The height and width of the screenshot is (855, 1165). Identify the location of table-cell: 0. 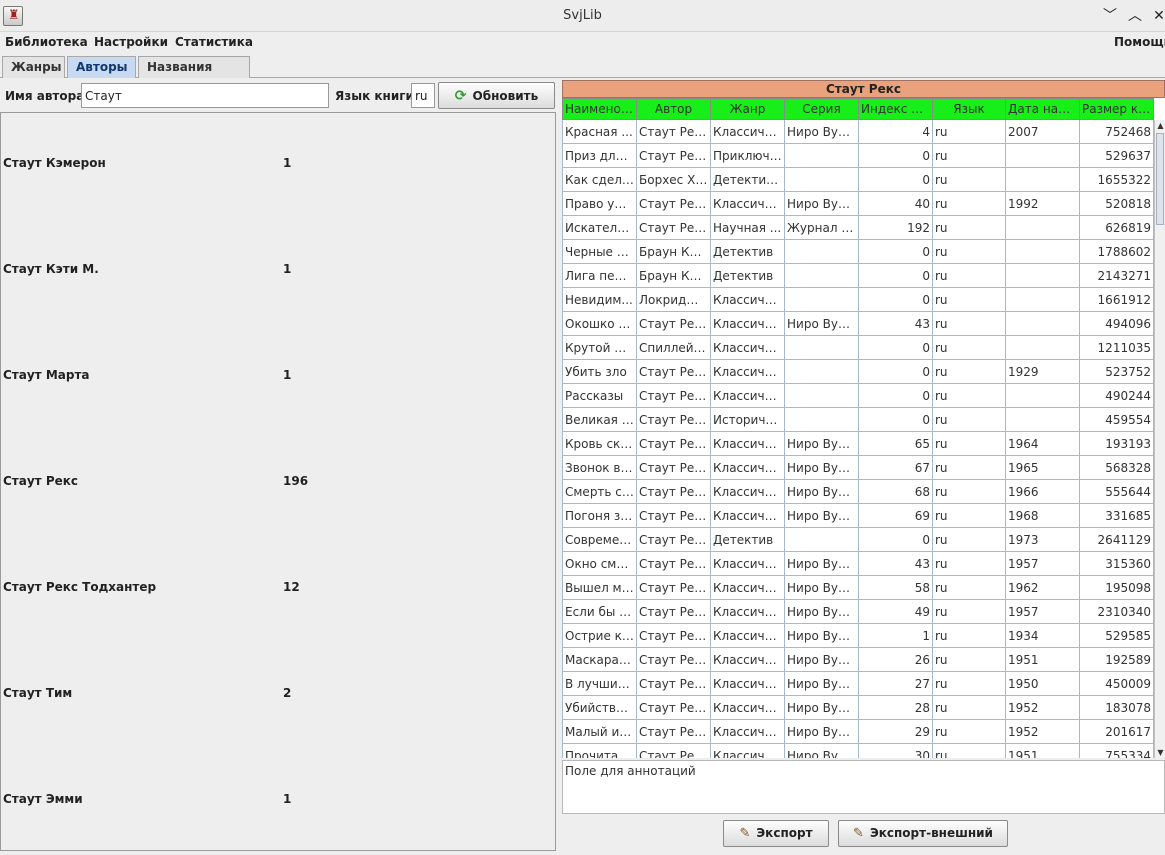
(895, 395).